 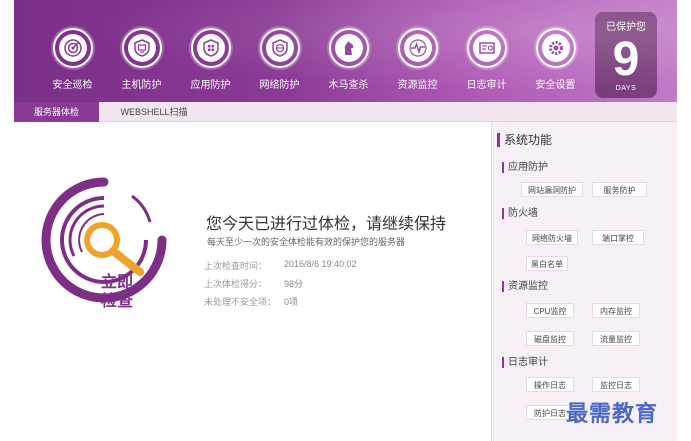 I want to click on check-now-label: 立即 检查, so click(x=121, y=292).